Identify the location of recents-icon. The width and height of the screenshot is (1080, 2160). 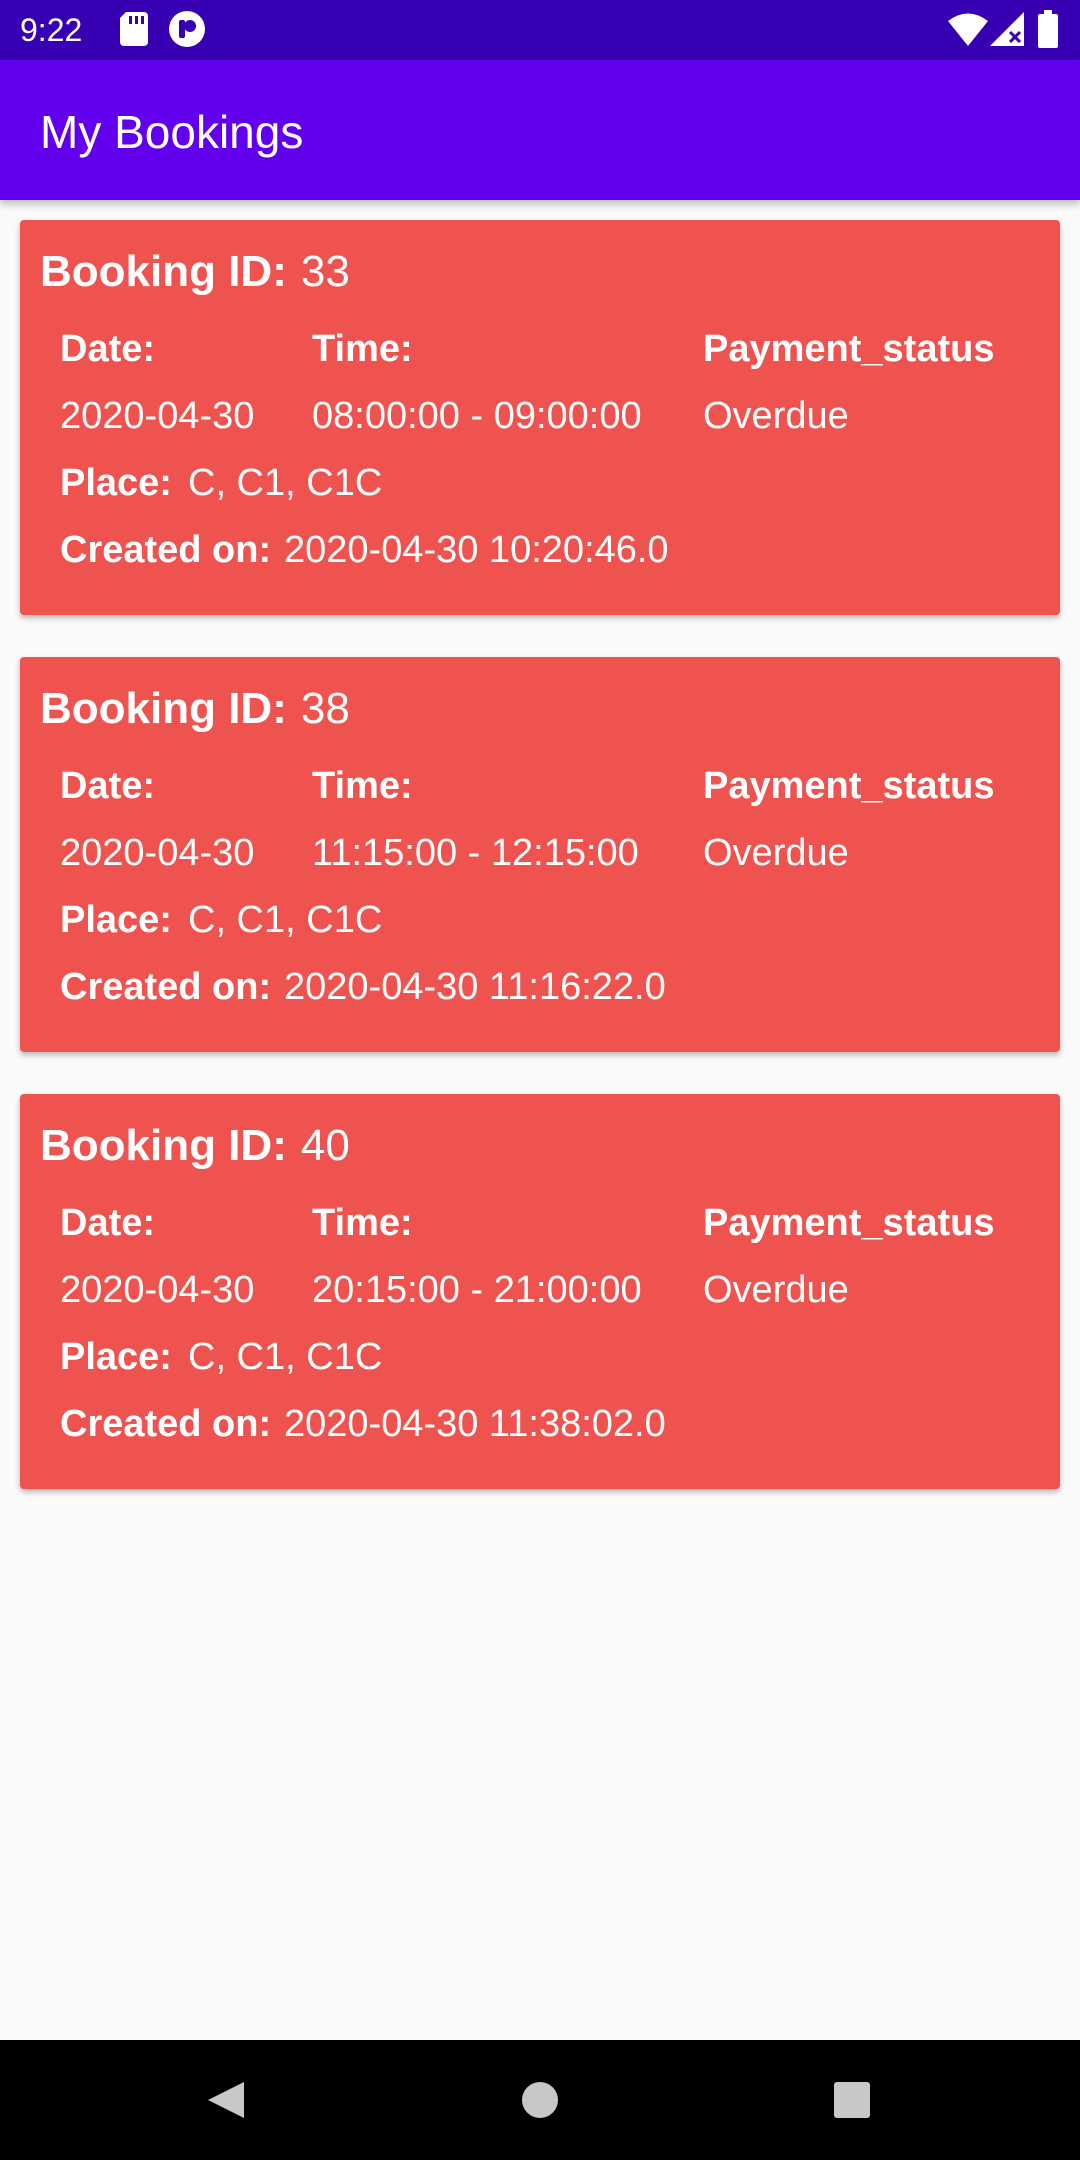
(852, 2100).